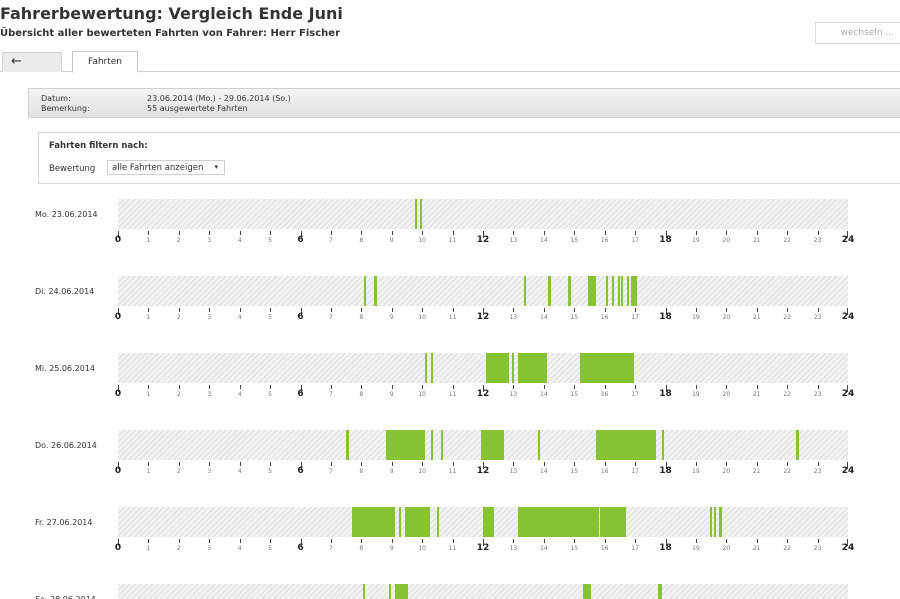  Describe the element at coordinates (105, 62) in the screenshot. I see `tab-fahrten: Fahrten` at that location.